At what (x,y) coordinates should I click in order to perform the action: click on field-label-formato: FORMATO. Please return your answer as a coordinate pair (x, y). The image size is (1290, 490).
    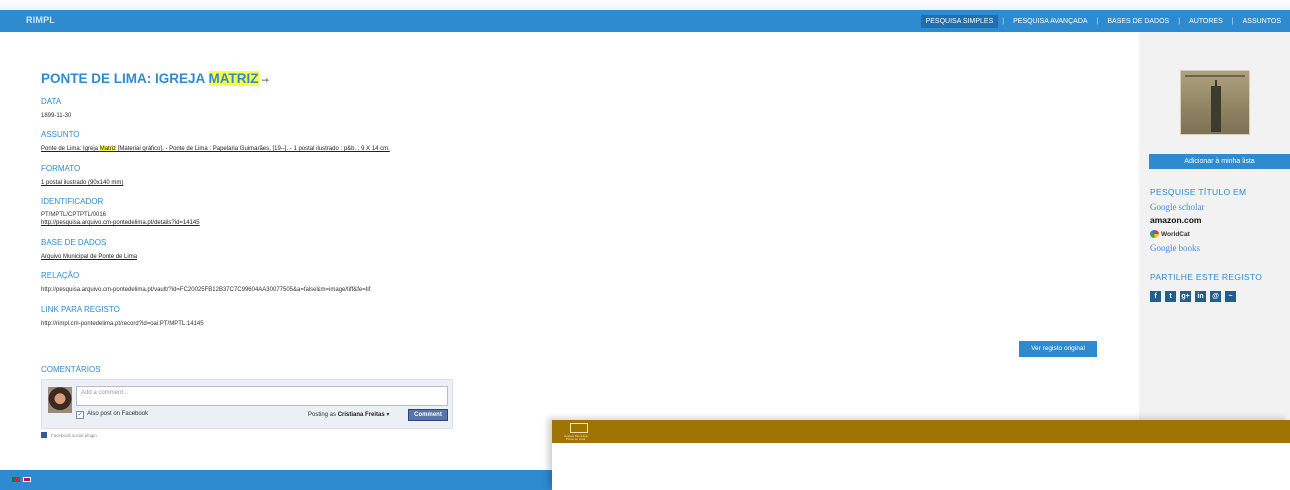
    Looking at the image, I should click on (61, 168).